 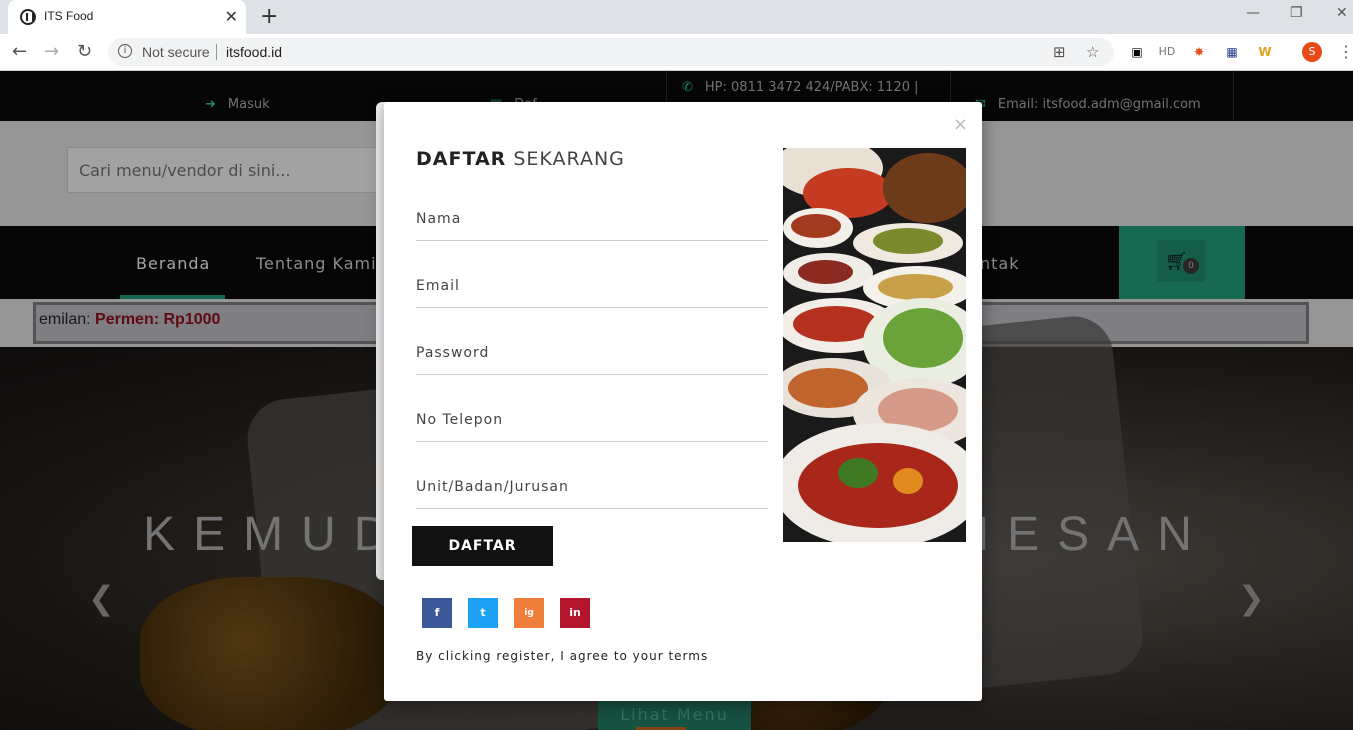 What do you see at coordinates (592, 422) in the screenshot?
I see `phone-field: No Telepon` at bounding box center [592, 422].